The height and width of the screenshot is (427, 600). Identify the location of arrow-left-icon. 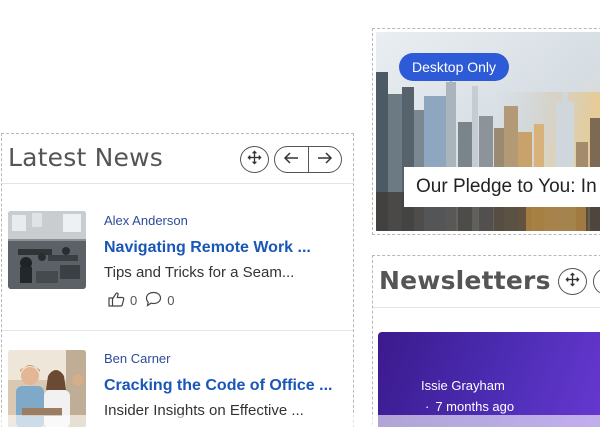
(291, 160).